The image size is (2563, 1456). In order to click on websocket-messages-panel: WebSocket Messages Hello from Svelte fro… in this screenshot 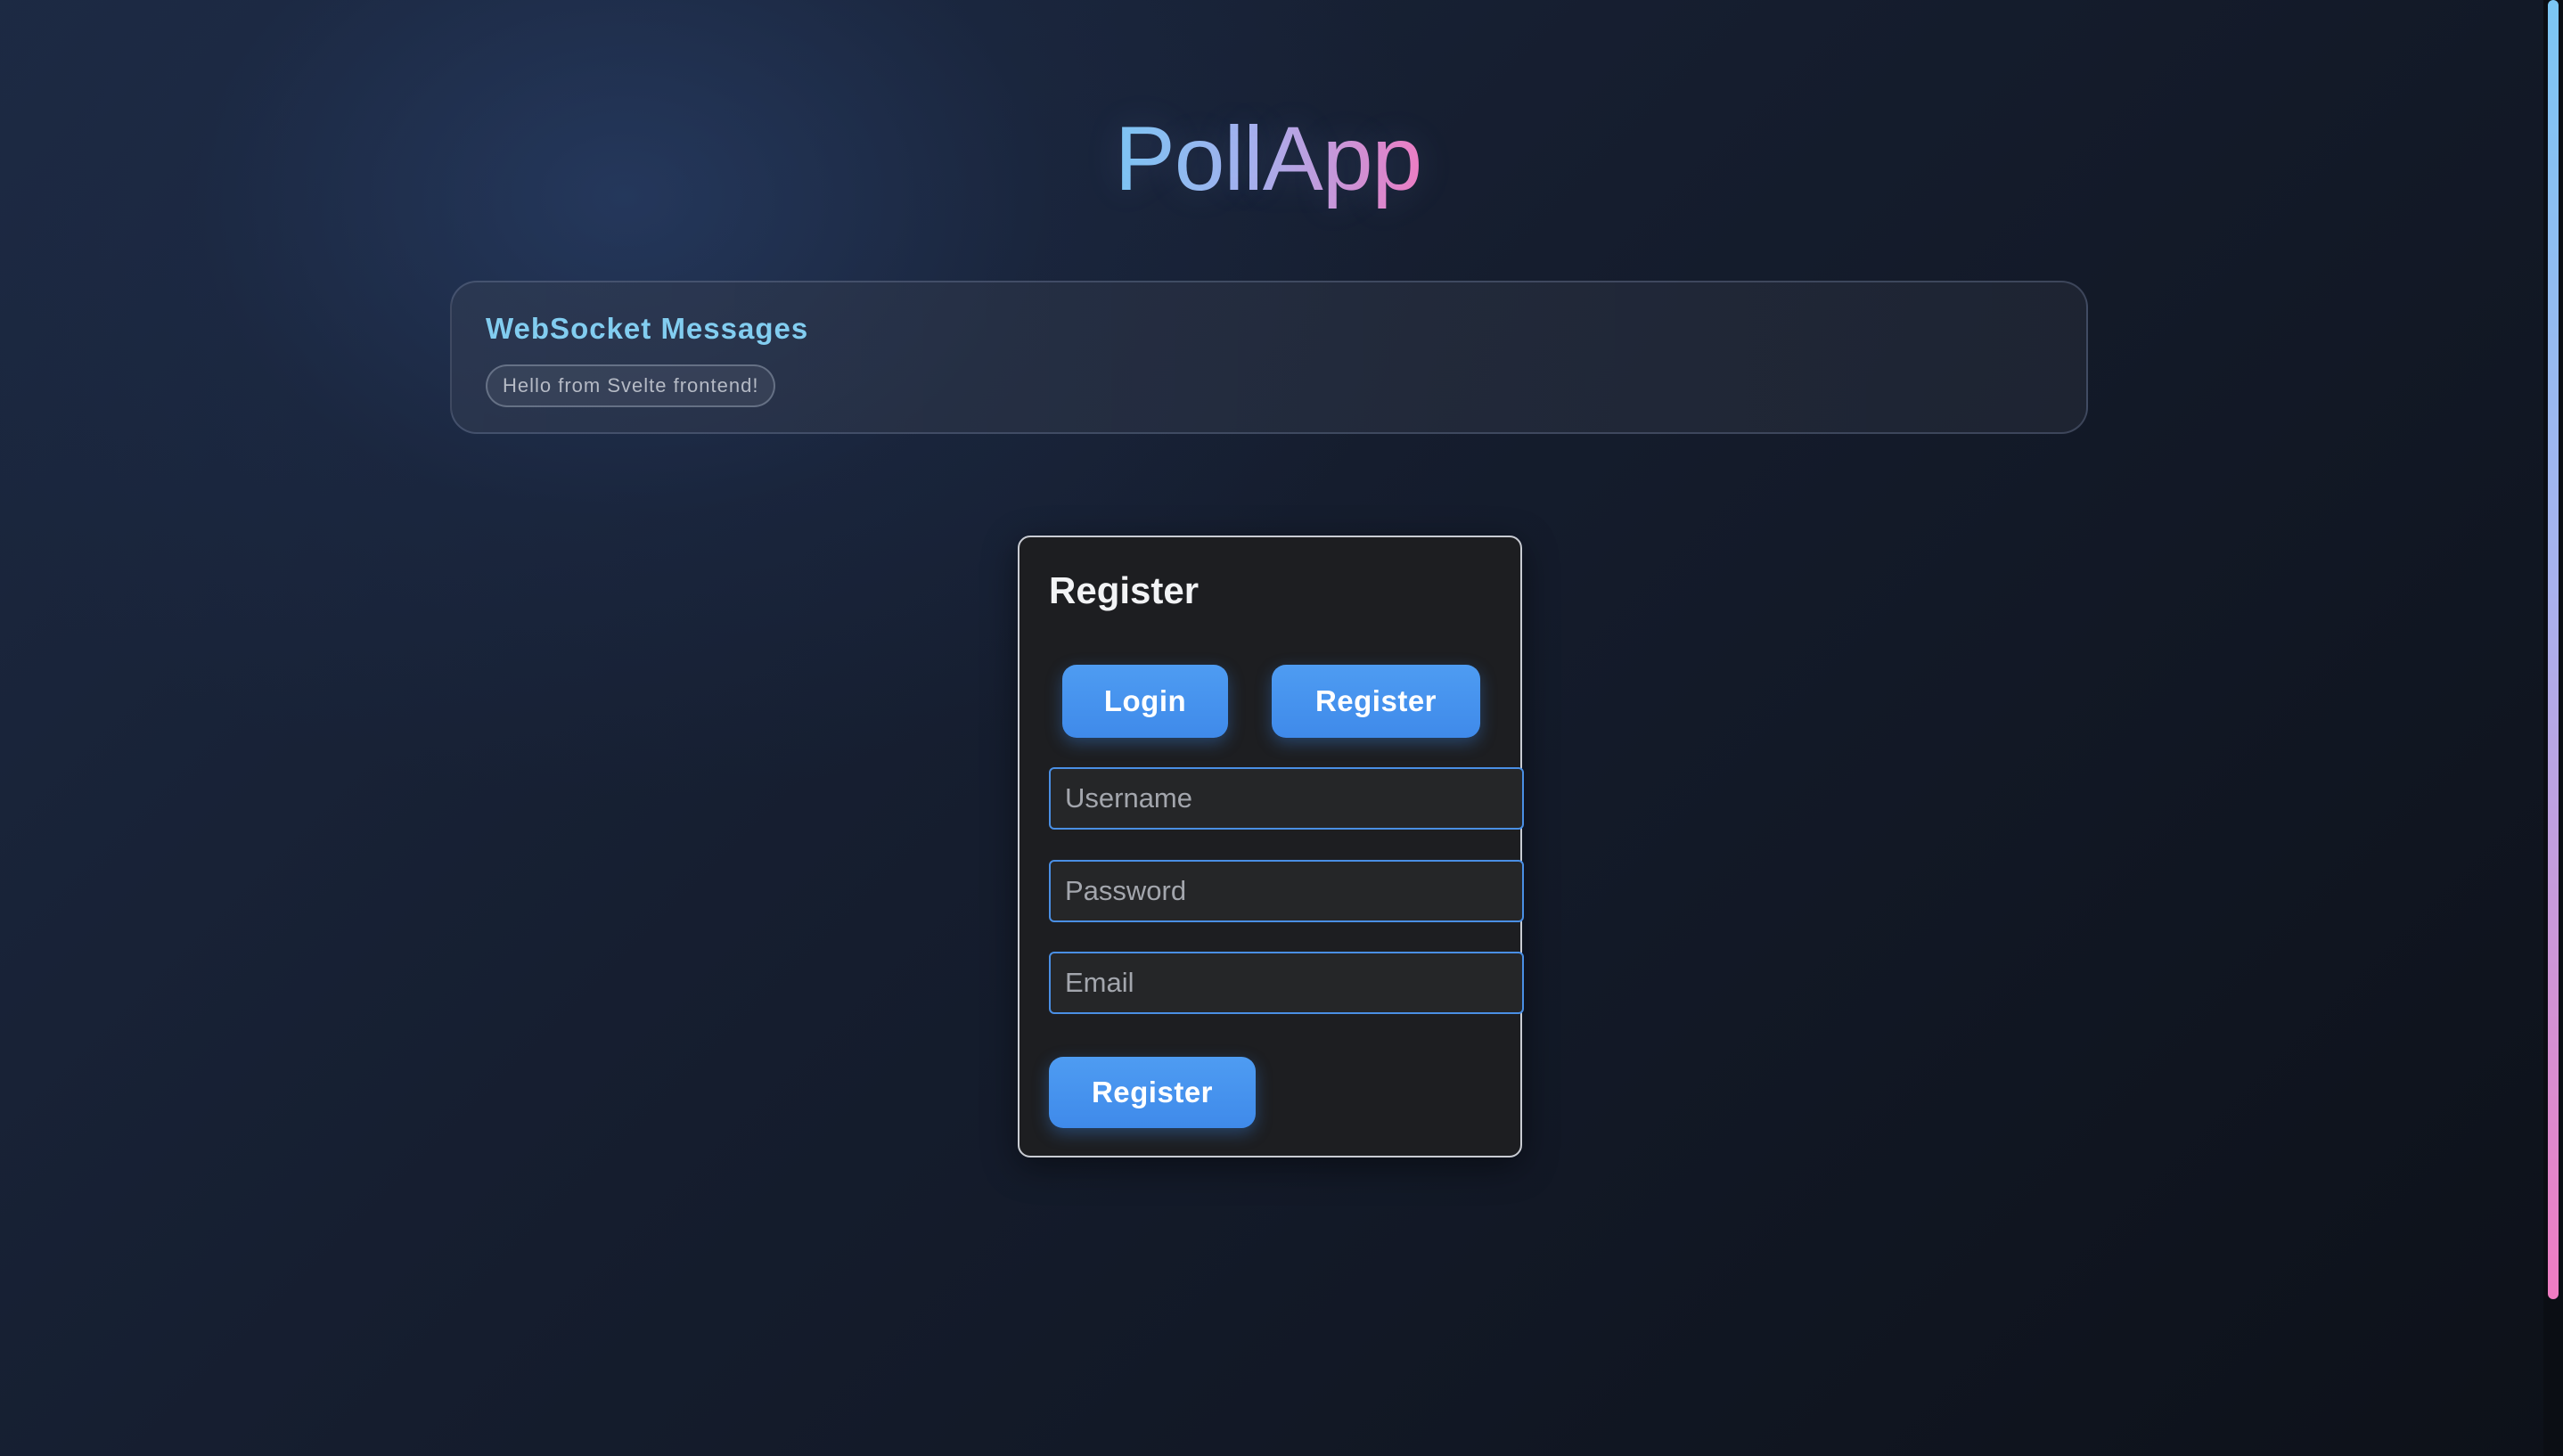, I will do `click(1269, 358)`.